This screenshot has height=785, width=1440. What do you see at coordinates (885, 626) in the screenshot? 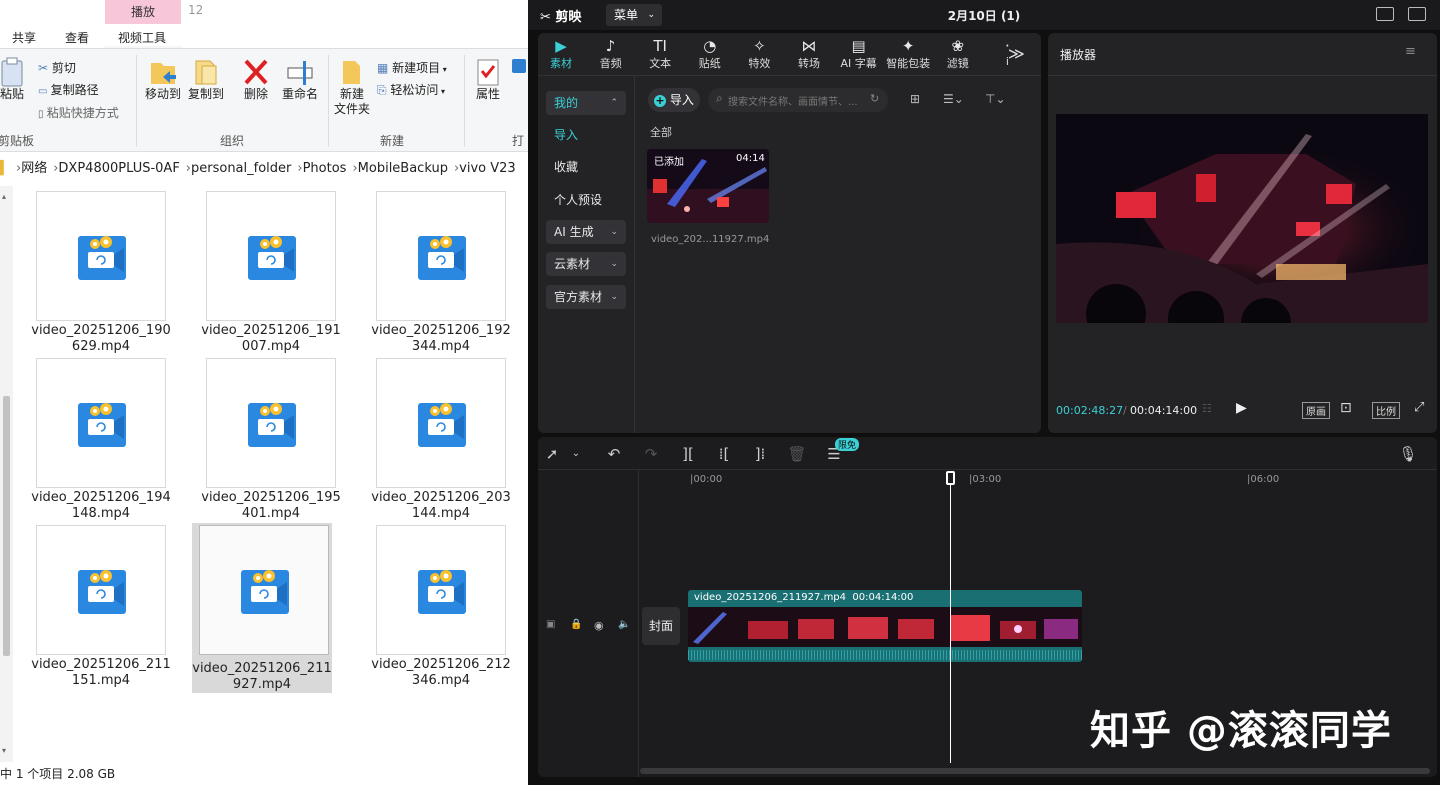
I see `timeline-clip: video_20251206_211927.mp4 00:04:14:00` at bounding box center [885, 626].